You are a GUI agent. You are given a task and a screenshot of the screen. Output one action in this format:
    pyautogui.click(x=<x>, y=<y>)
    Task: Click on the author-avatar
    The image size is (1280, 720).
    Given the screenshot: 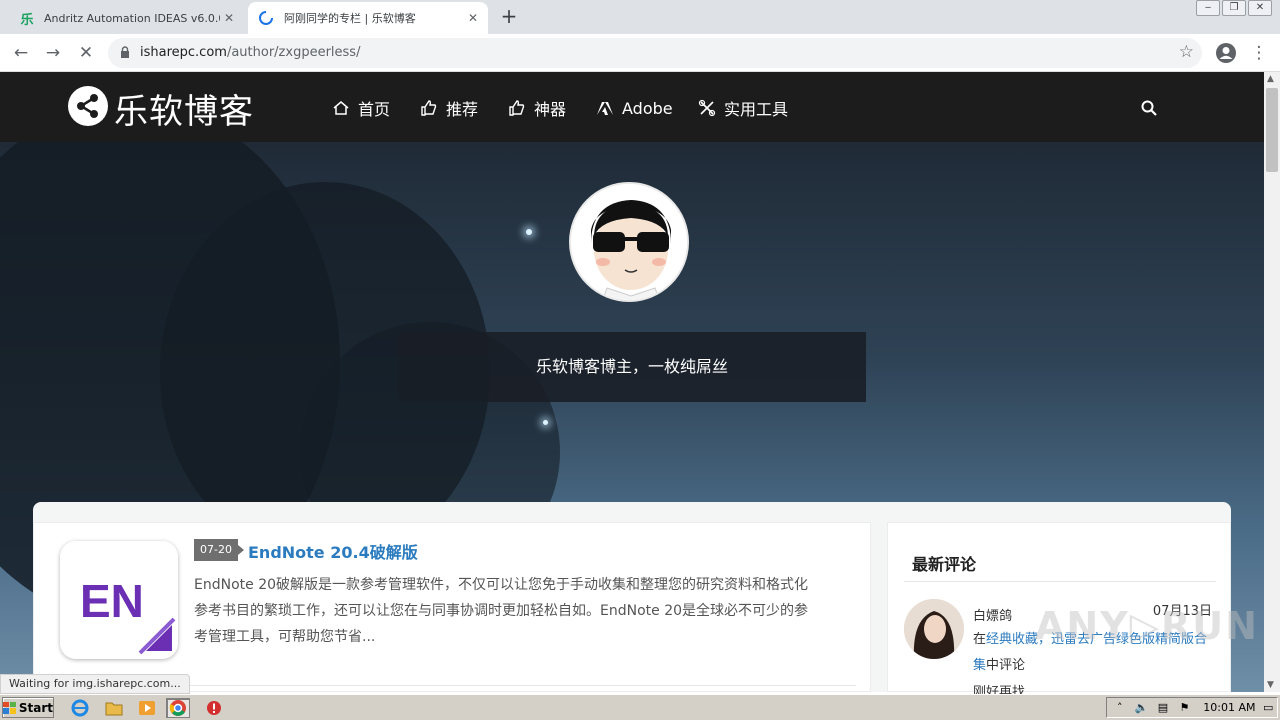 What is the action you would take?
    pyautogui.click(x=629, y=242)
    